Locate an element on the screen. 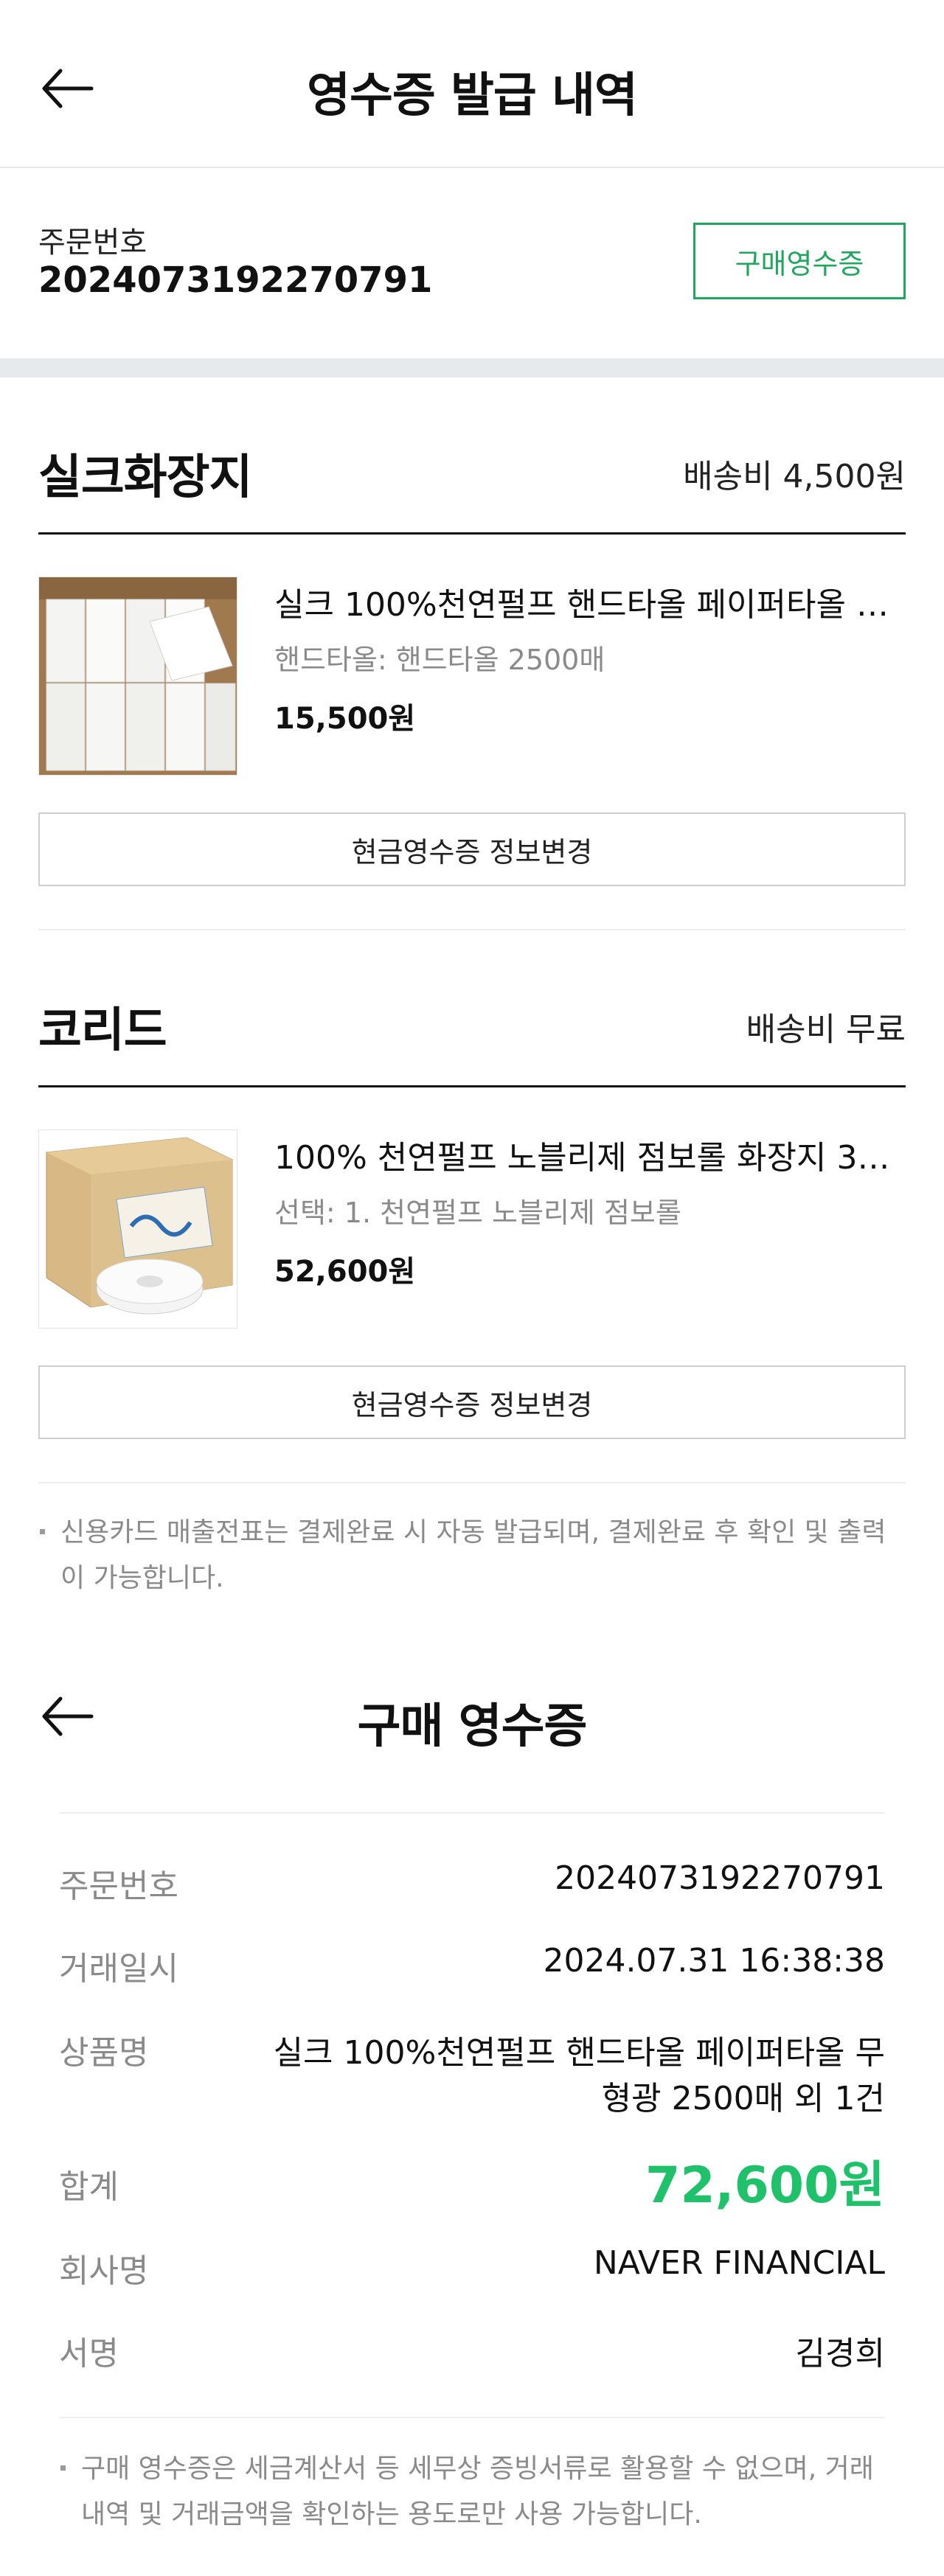 The height and width of the screenshot is (2576, 944). top-app-bar: 영수증 발급 내역 is located at coordinates (472, 84).